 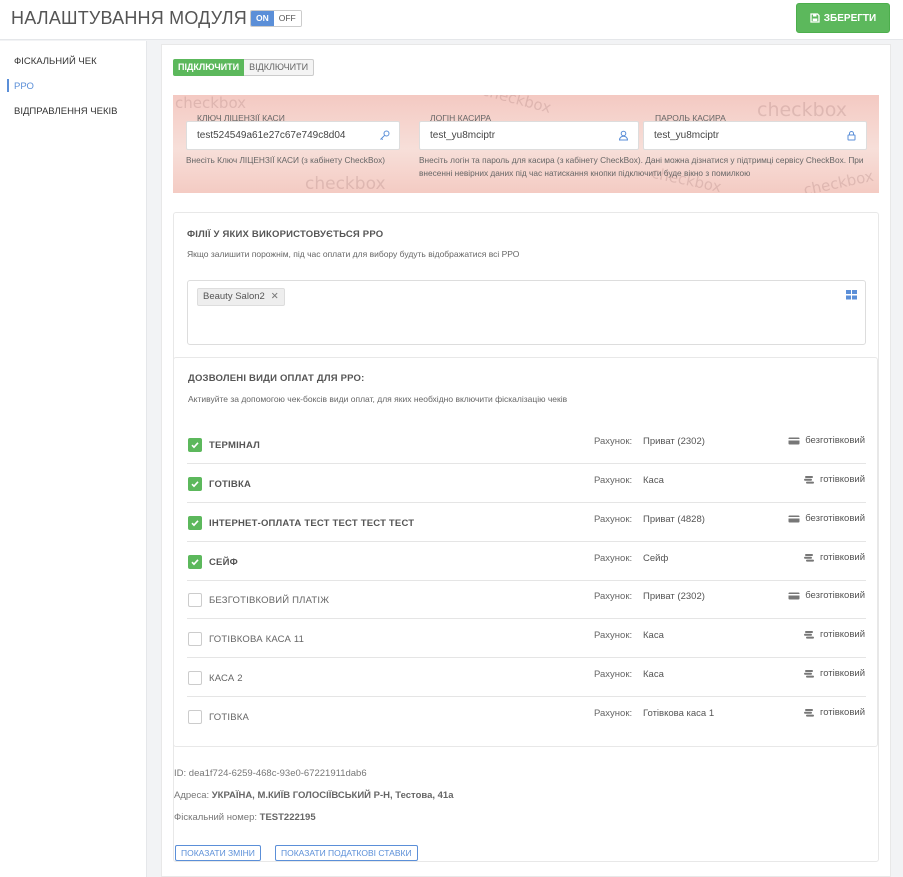 I want to click on account-value: Готівкова каса 1, so click(x=679, y=713).